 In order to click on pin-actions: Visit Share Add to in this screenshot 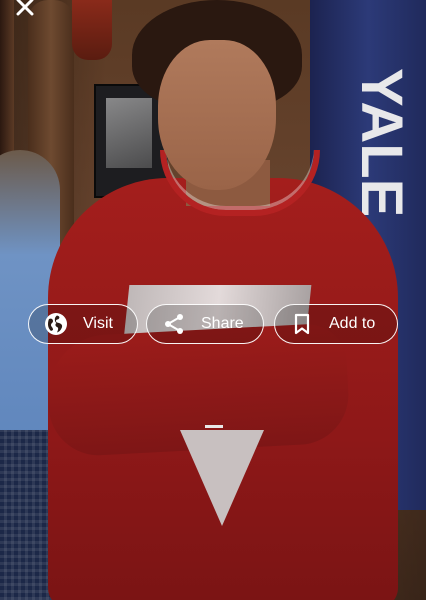, I will do `click(214, 325)`.